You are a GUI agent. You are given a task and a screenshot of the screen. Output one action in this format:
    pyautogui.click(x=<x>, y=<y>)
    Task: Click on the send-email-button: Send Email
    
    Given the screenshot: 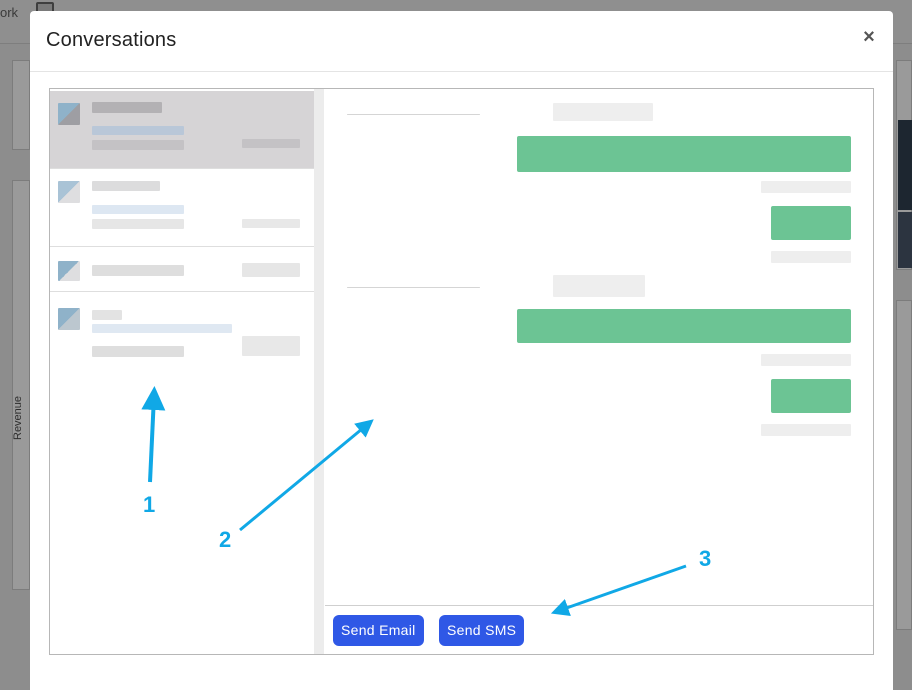 What is the action you would take?
    pyautogui.click(x=378, y=630)
    